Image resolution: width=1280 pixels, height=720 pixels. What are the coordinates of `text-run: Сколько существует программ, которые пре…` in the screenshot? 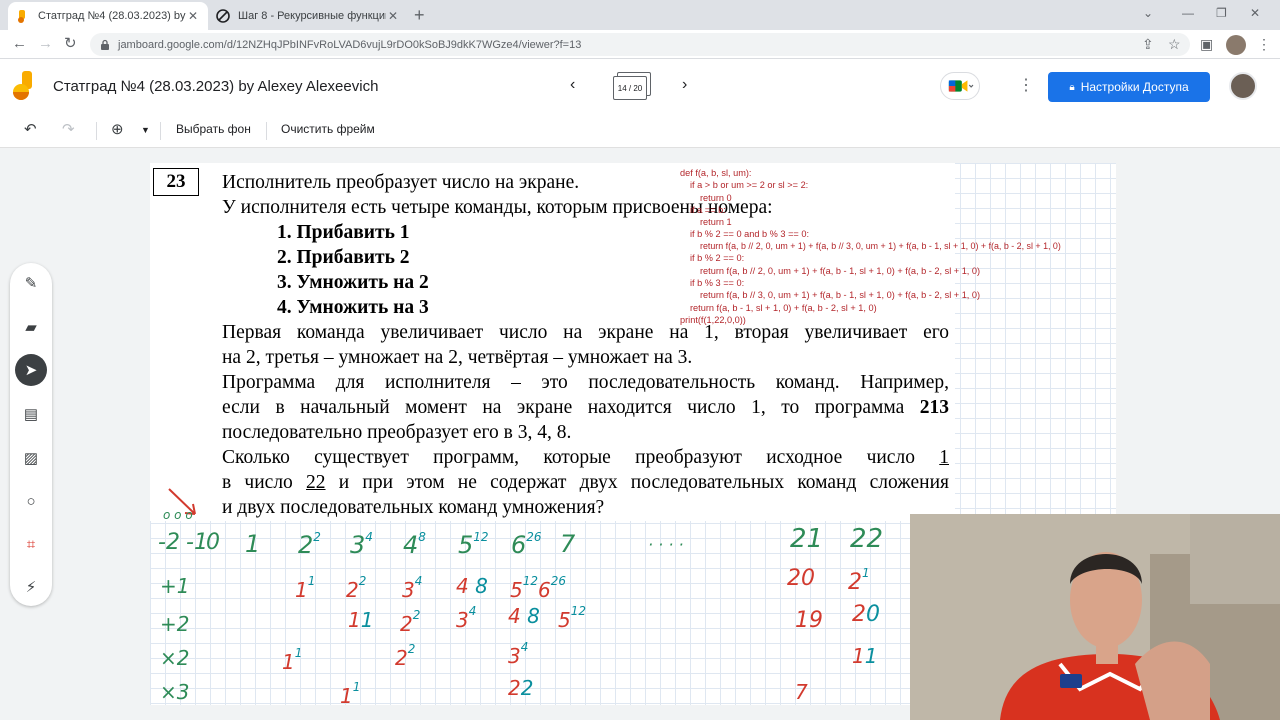 It's located at (581, 457).